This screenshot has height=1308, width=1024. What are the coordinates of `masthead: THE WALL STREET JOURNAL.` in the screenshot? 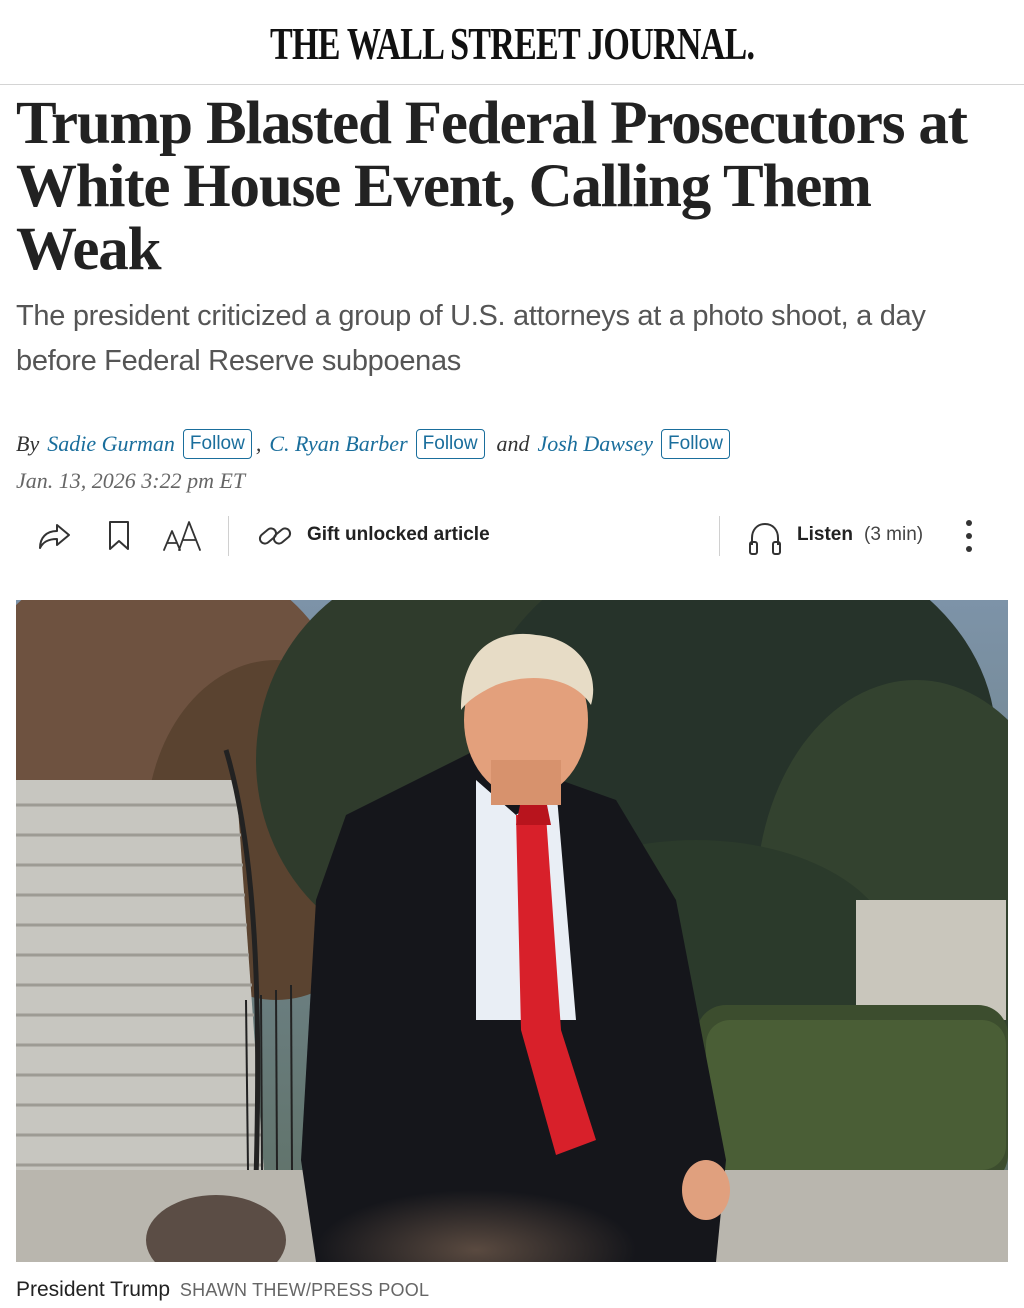 It's located at (512, 42).